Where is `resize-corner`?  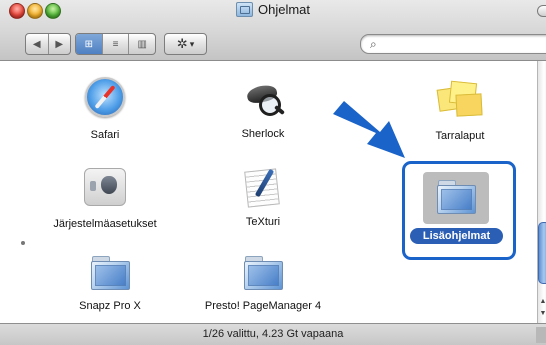
resize-corner is located at coordinates (541, 335).